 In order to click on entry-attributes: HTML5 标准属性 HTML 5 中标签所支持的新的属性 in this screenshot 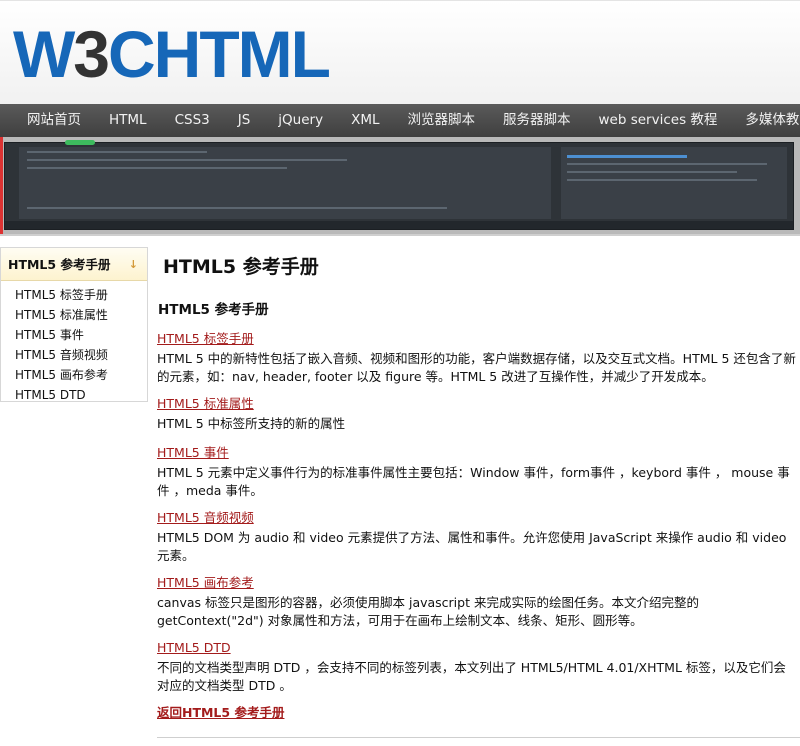, I will do `click(477, 414)`.